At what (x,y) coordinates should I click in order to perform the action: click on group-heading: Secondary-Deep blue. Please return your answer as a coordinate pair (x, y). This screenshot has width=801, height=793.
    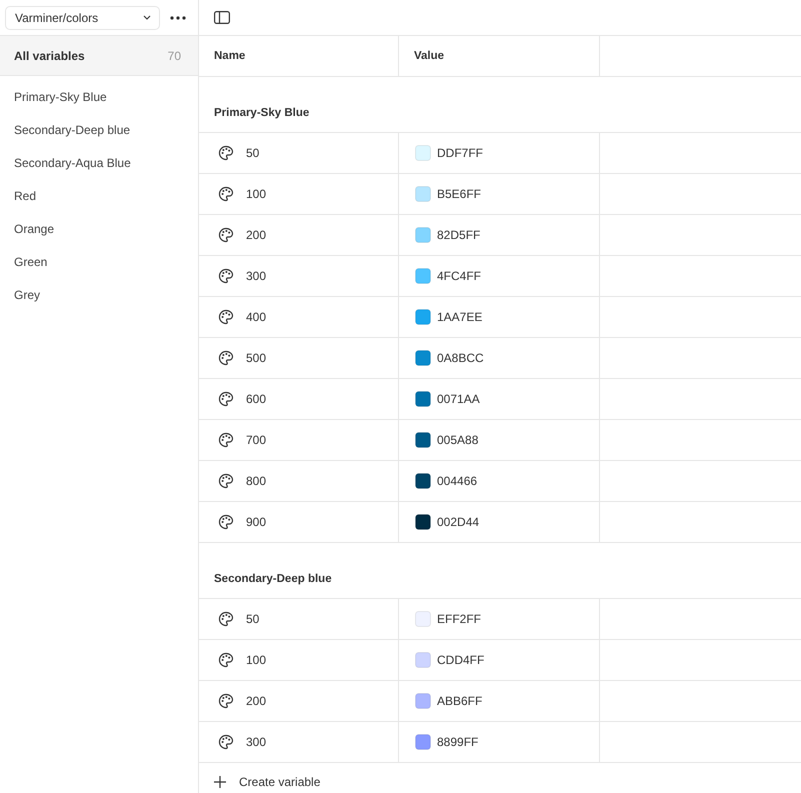
    Looking at the image, I should click on (273, 579).